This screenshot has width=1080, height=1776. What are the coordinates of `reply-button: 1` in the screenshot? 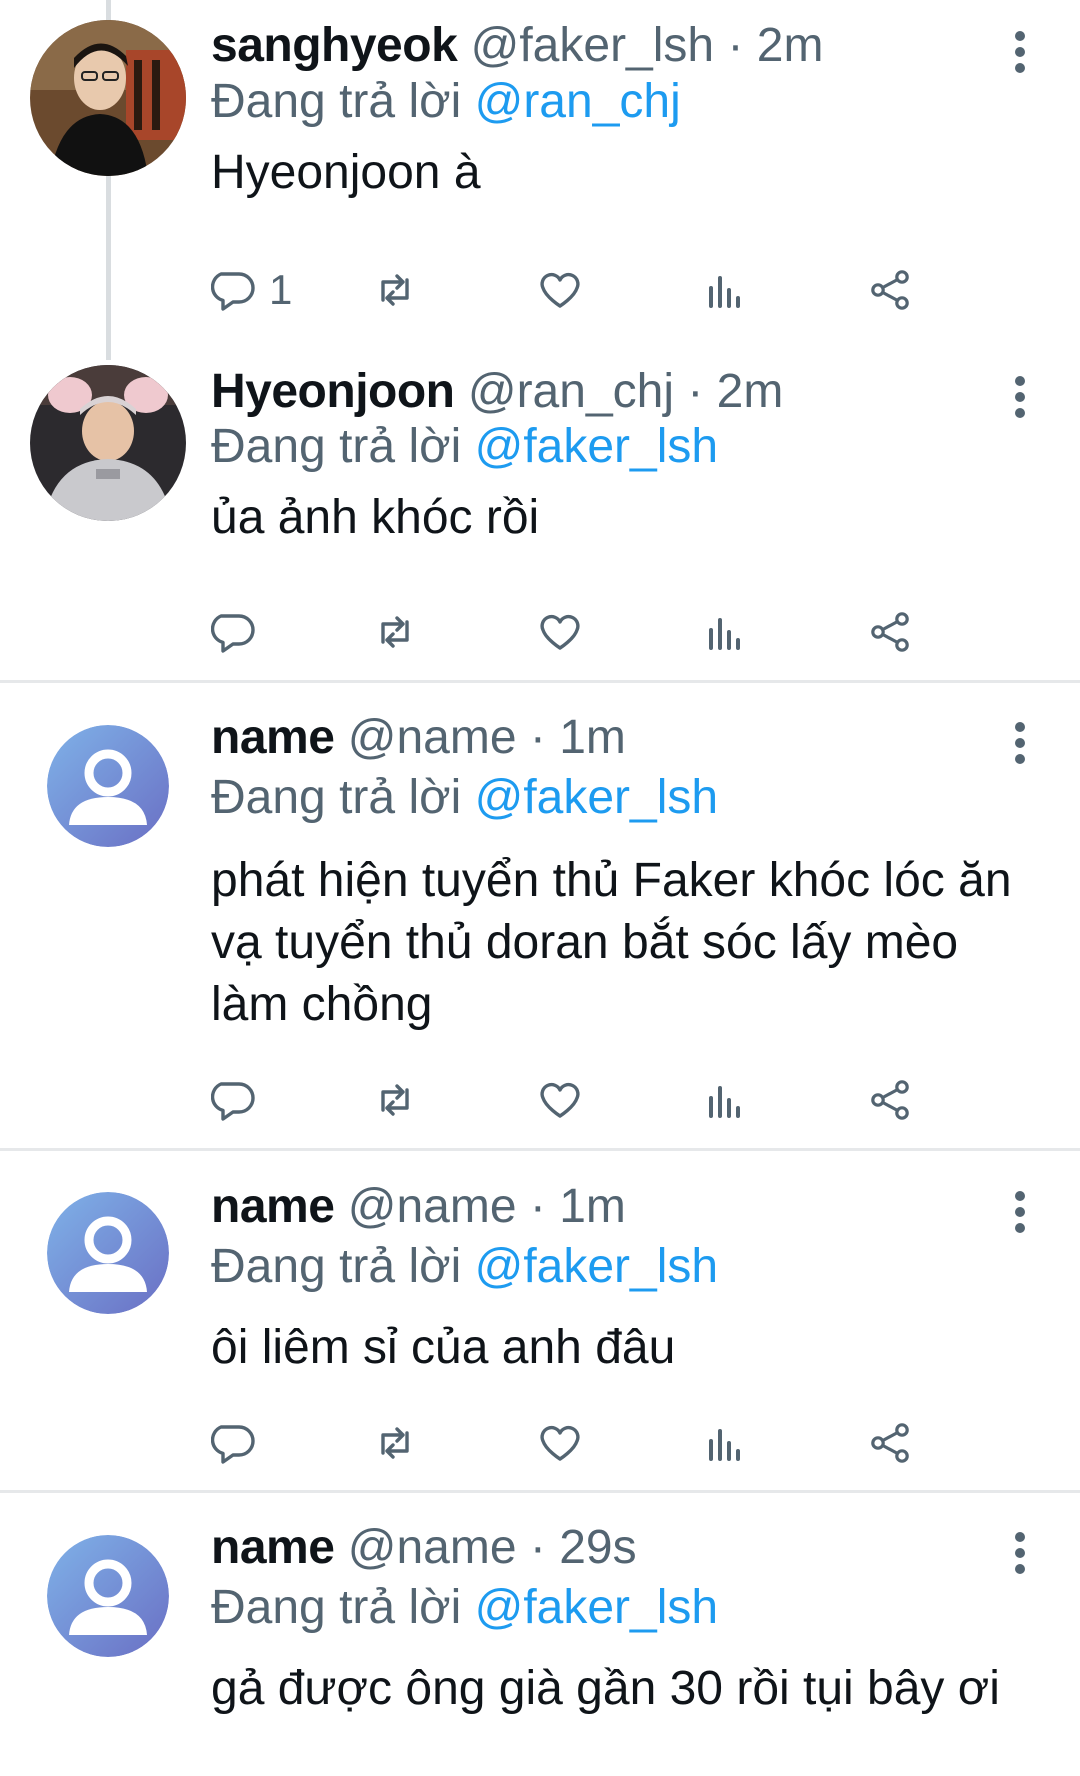 It's located at (251, 290).